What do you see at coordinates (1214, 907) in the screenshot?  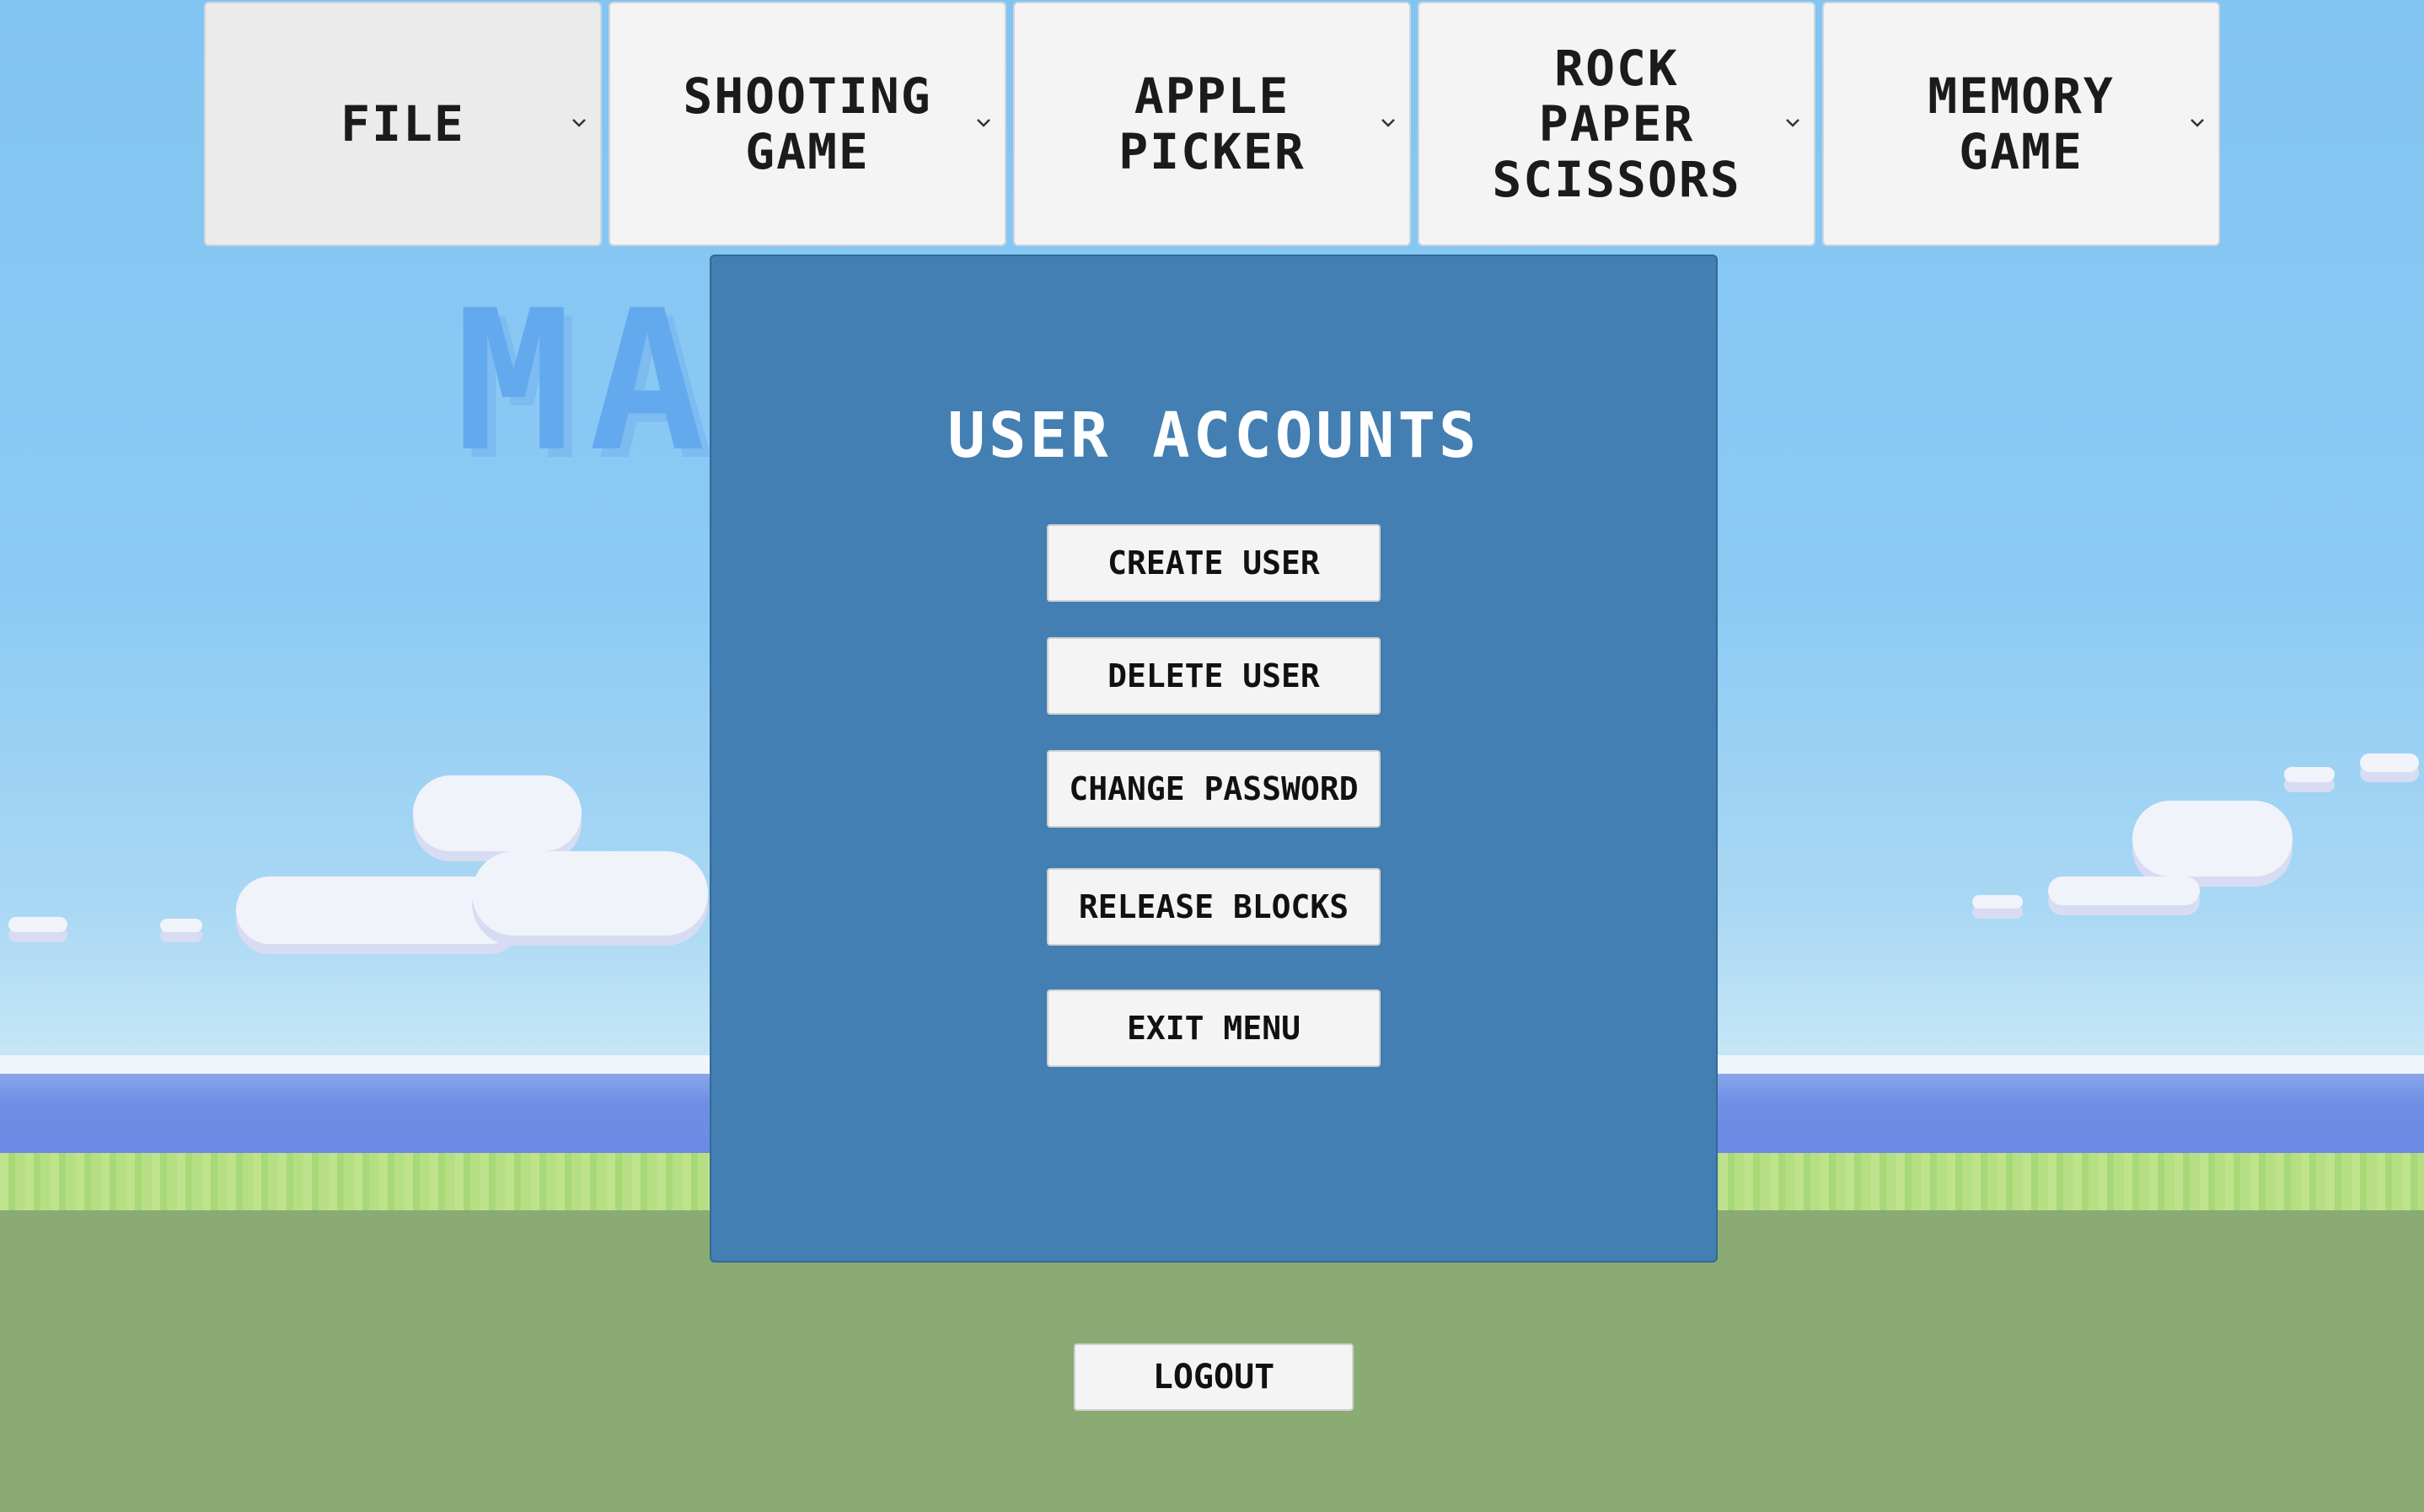 I see `release-blocks-button: RELEASE BLOCKS` at bounding box center [1214, 907].